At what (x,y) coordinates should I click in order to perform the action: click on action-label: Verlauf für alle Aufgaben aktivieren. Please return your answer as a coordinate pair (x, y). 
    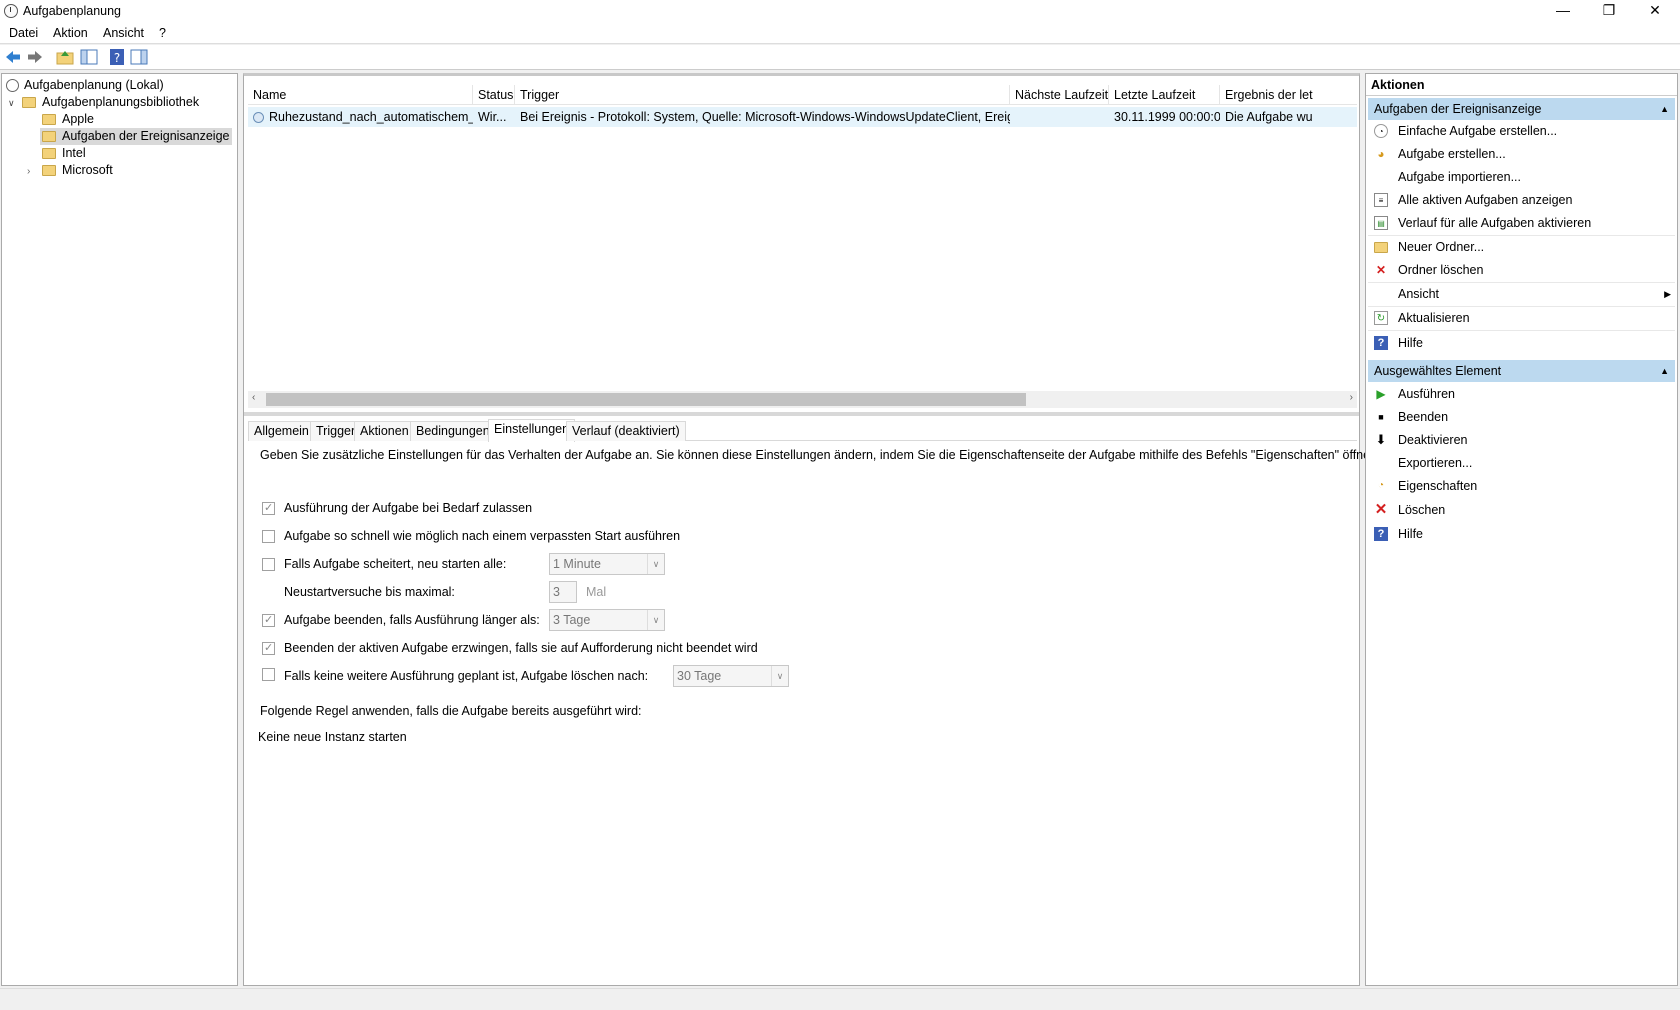
    Looking at the image, I should click on (1495, 223).